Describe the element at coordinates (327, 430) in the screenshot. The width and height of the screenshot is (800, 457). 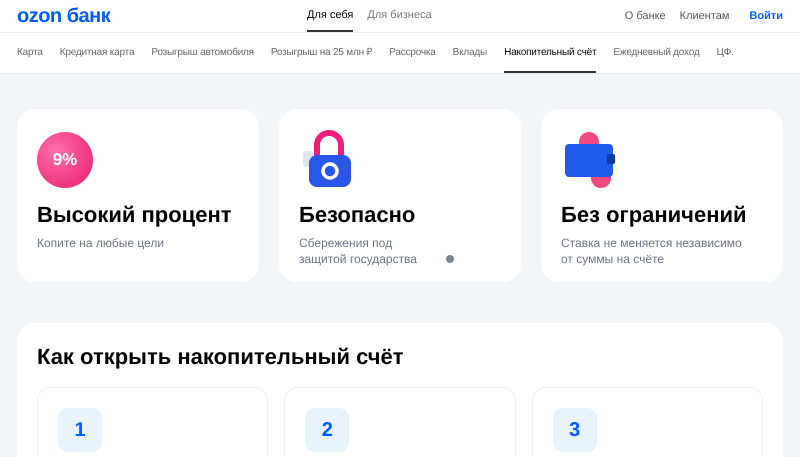
I see `step-number: 2` at that location.